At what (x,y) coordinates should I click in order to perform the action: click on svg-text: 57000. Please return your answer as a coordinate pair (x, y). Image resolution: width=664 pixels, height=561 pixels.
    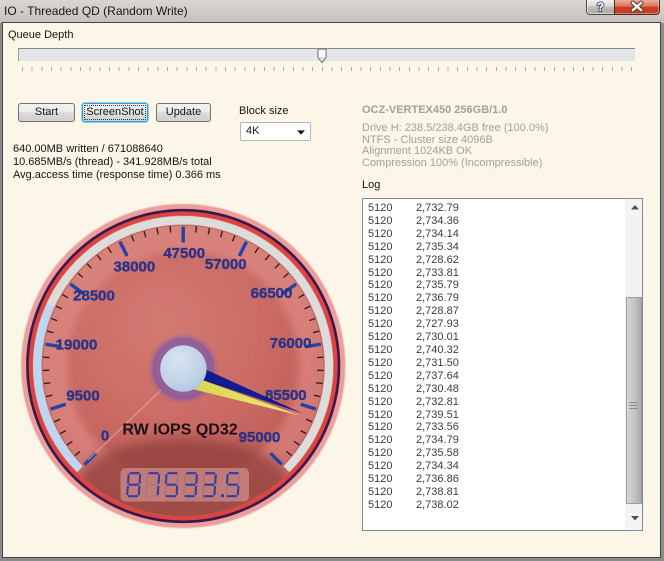
    Looking at the image, I should click on (226, 264).